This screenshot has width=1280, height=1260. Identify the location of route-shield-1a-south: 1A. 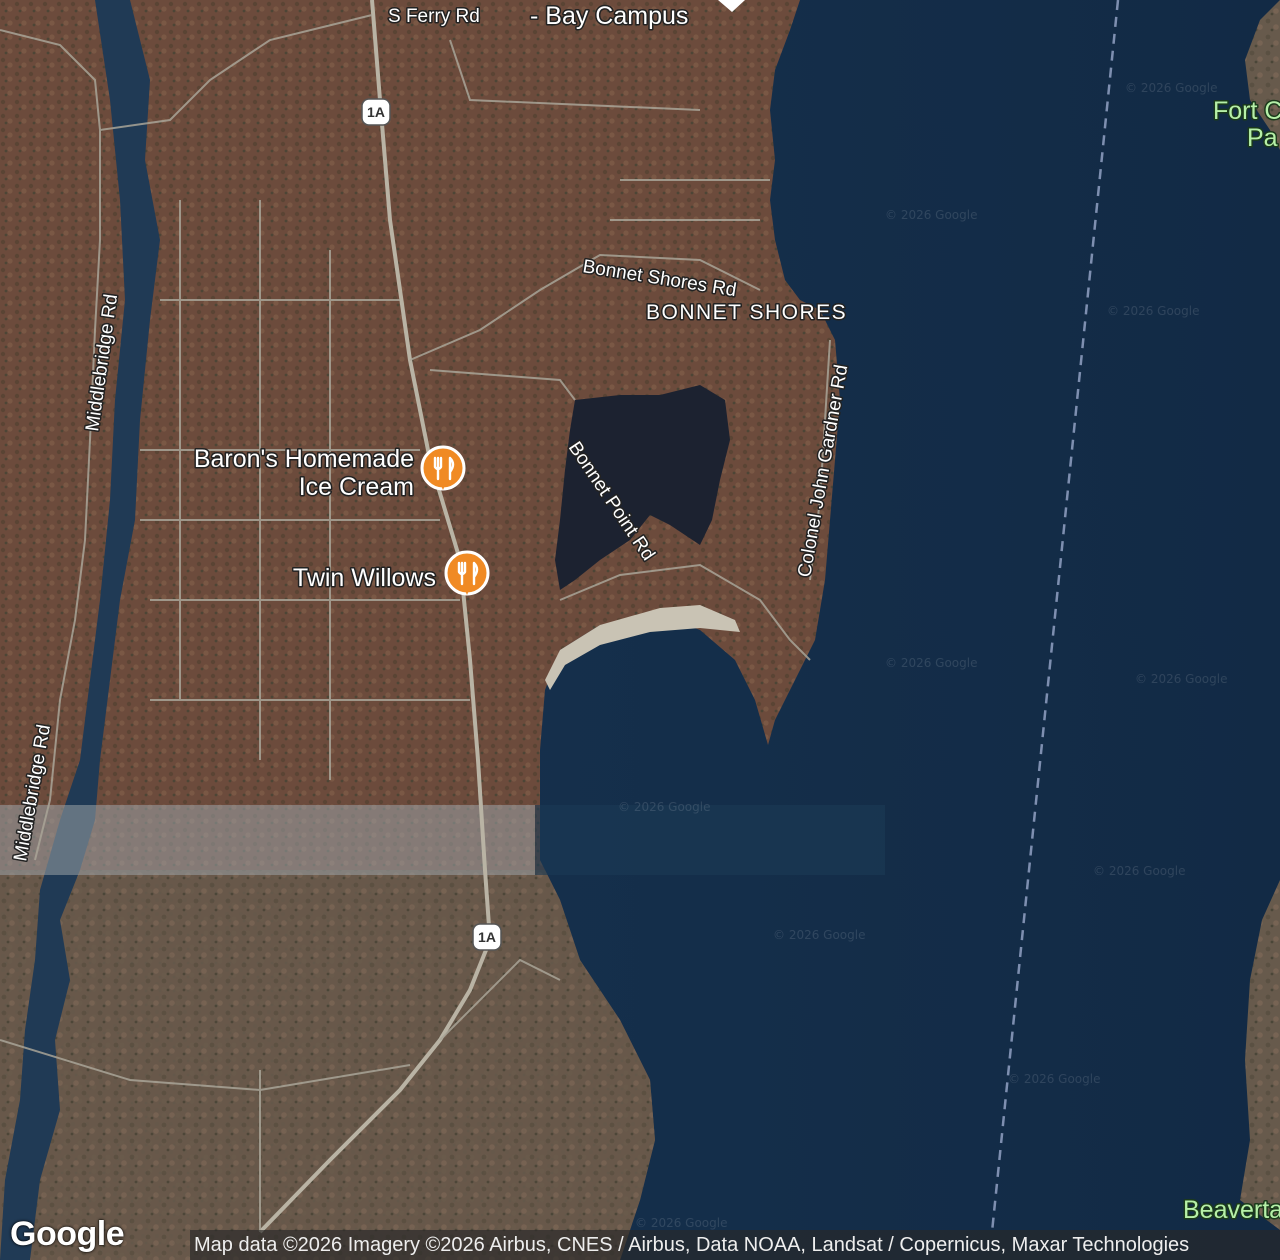
(487, 937).